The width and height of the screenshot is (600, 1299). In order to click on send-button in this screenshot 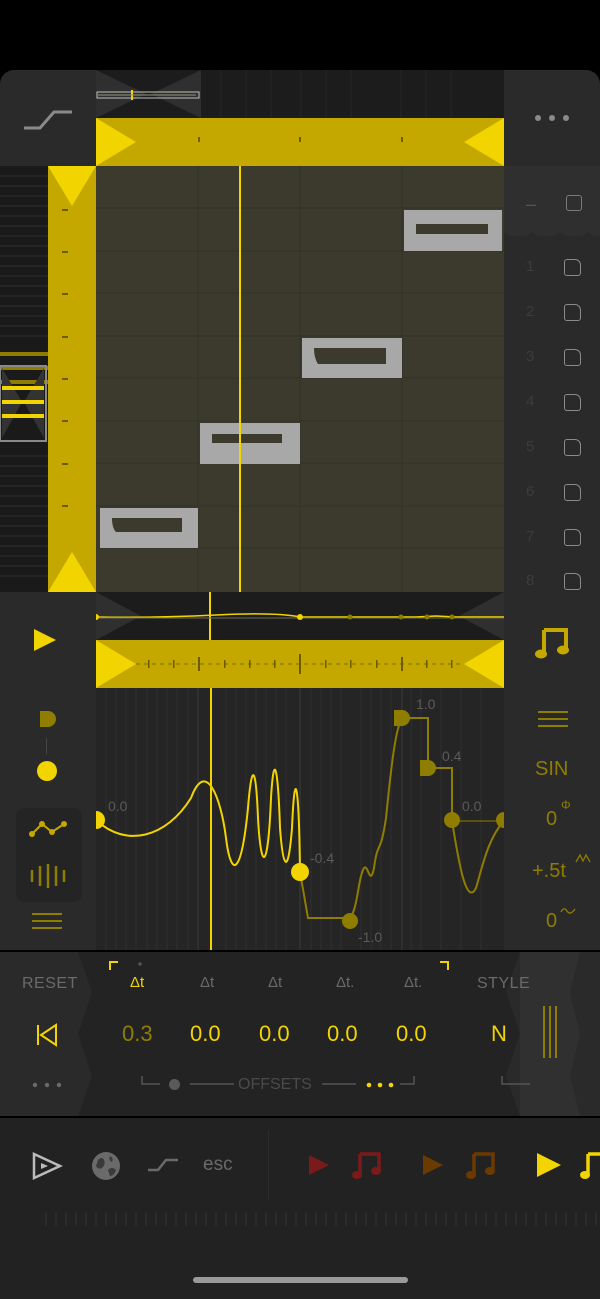, I will do `click(47, 1166)`.